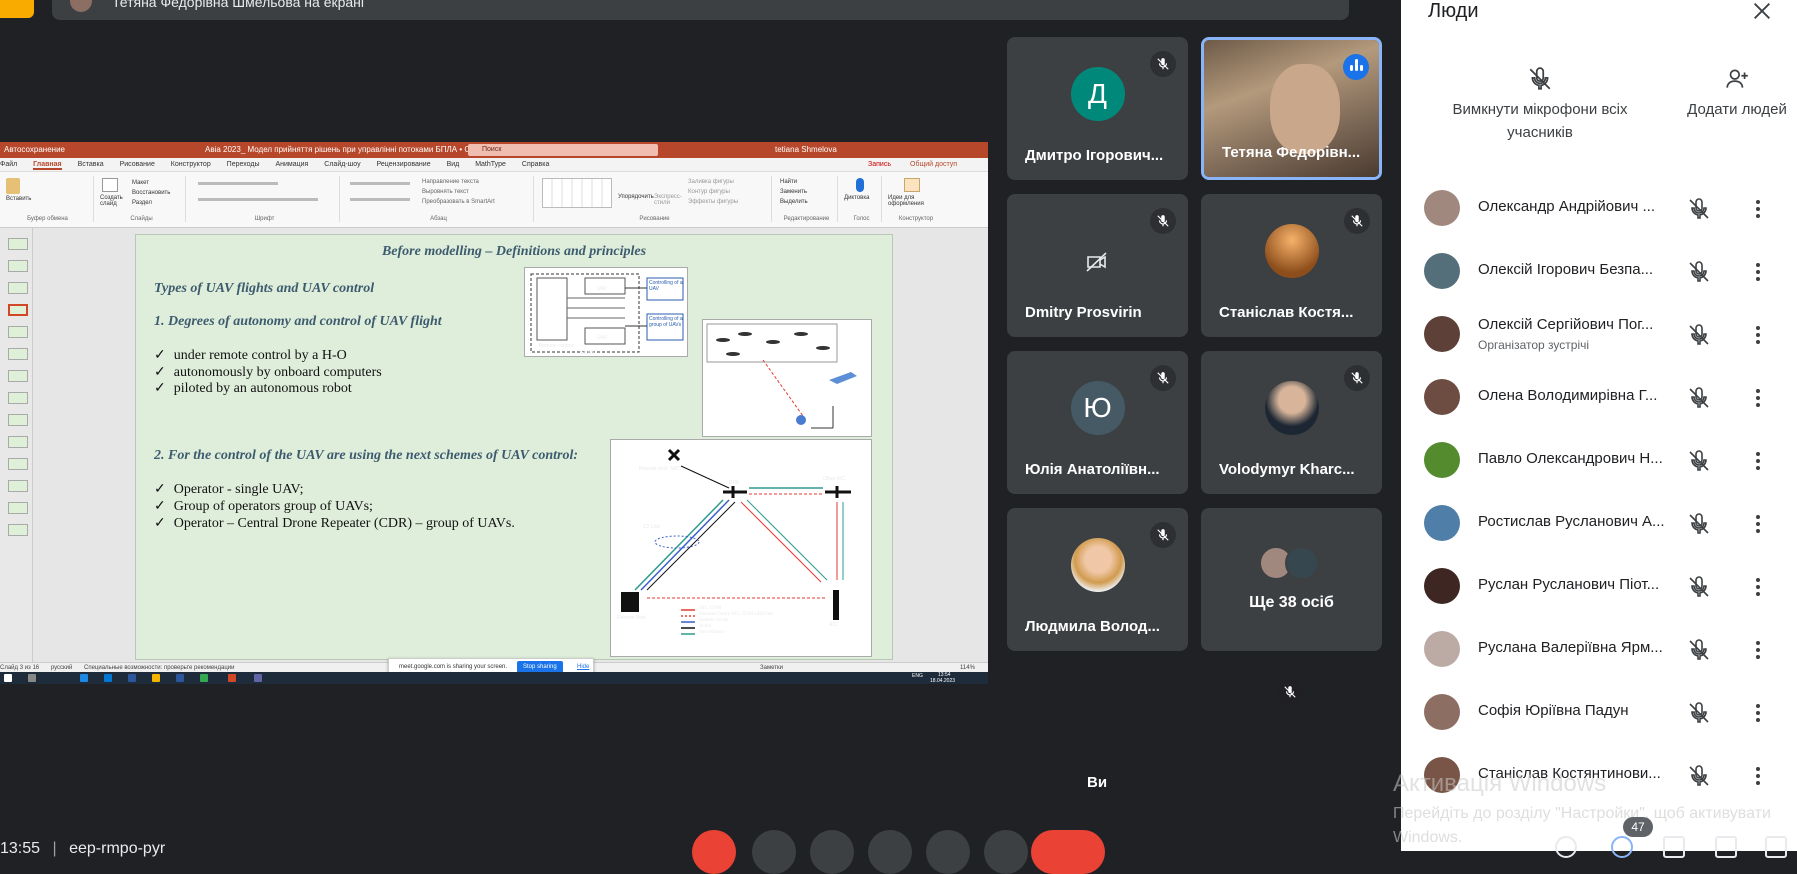 The image size is (1797, 874). I want to click on microphone-icon, so click(860, 185).